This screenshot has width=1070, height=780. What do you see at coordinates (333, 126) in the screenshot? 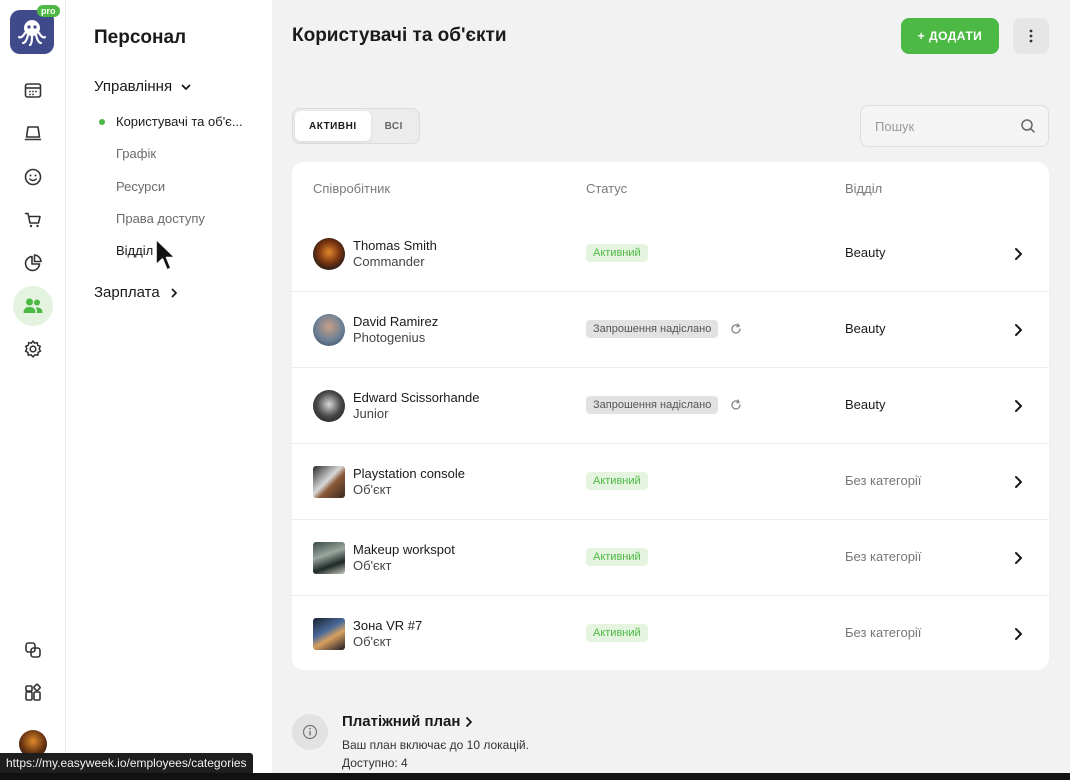
I see `tab-active: АКТИВНІ` at bounding box center [333, 126].